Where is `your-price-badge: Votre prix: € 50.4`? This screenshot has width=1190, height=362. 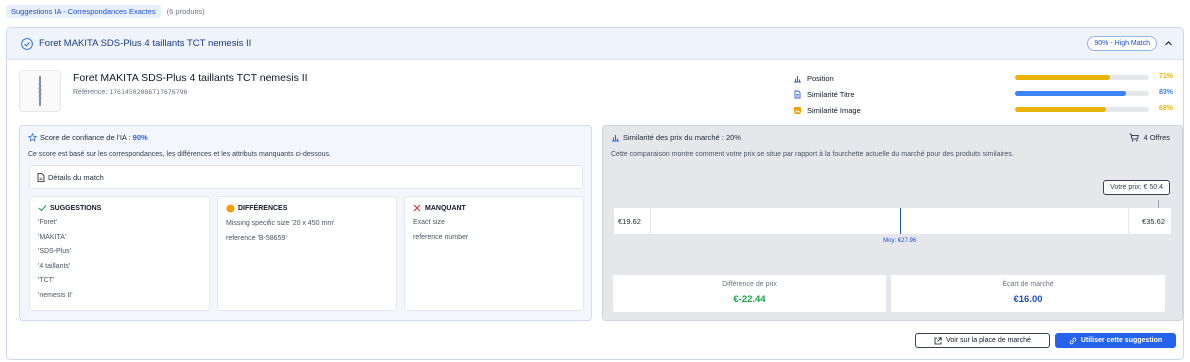 your-price-badge: Votre prix: € 50.4 is located at coordinates (1136, 187).